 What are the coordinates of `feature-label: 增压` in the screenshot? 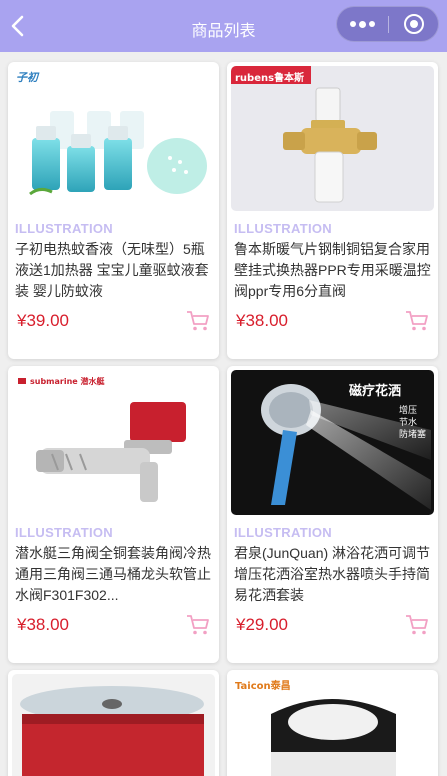 It's located at (408, 410).